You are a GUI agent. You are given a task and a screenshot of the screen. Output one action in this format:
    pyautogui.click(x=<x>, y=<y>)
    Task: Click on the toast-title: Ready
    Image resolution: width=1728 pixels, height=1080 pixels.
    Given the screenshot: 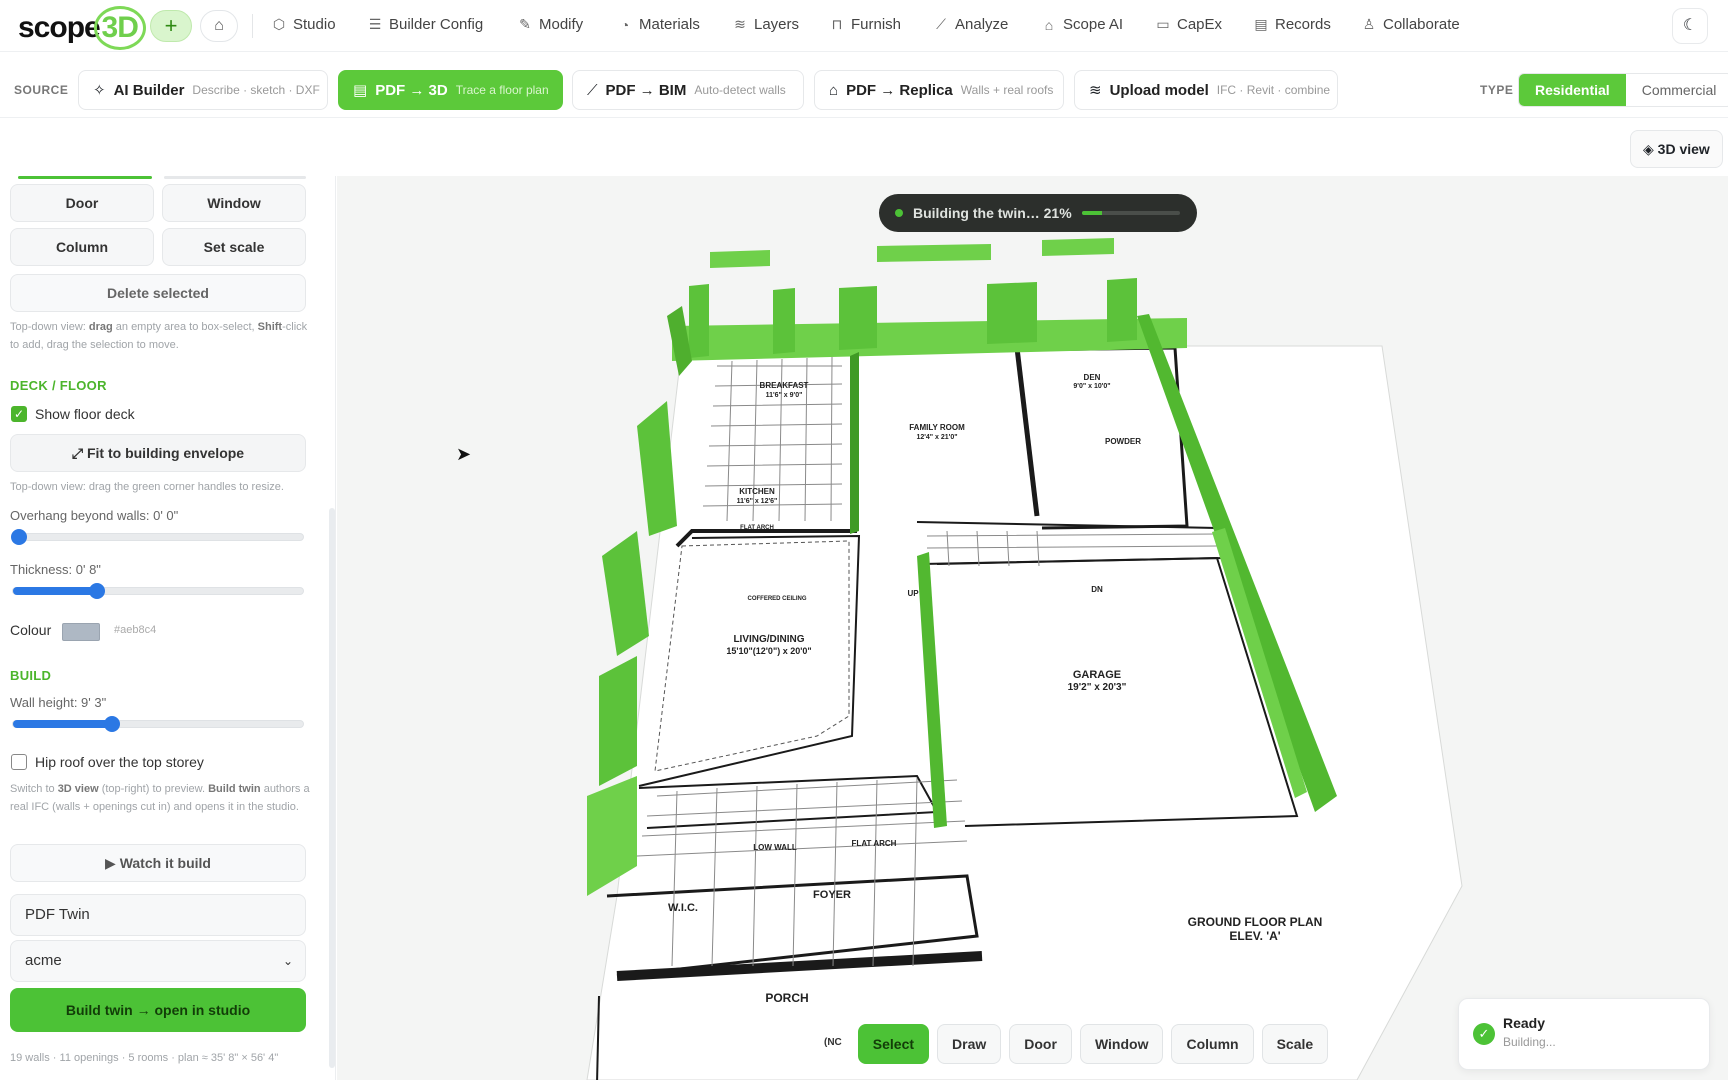 What is the action you would take?
    pyautogui.click(x=1524, y=1023)
    